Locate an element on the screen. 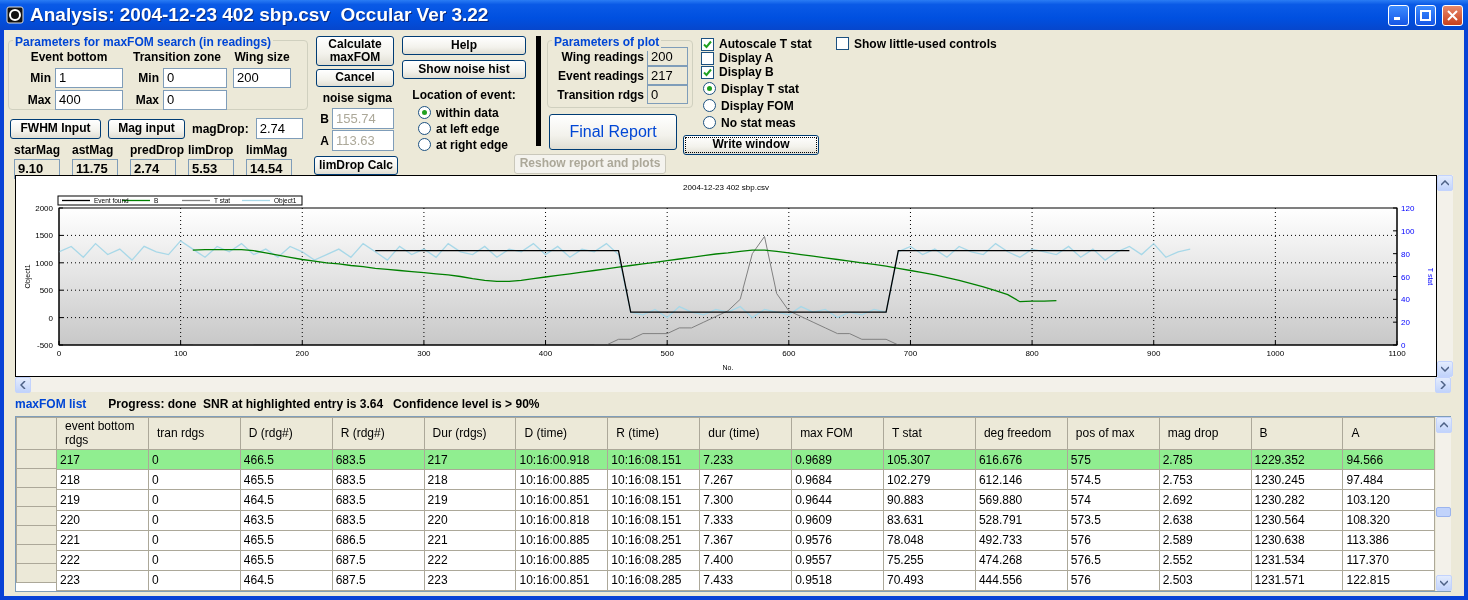 This screenshot has height=600, width=1468. column-header: A is located at coordinates (1388, 433).